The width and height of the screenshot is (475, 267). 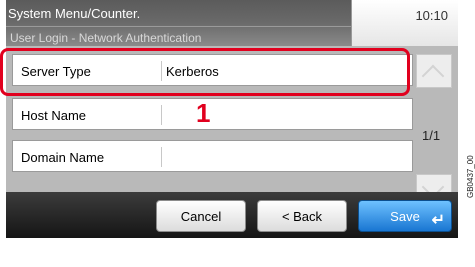 What do you see at coordinates (54, 115) in the screenshot?
I see `row-label-host-name: Host Name` at bounding box center [54, 115].